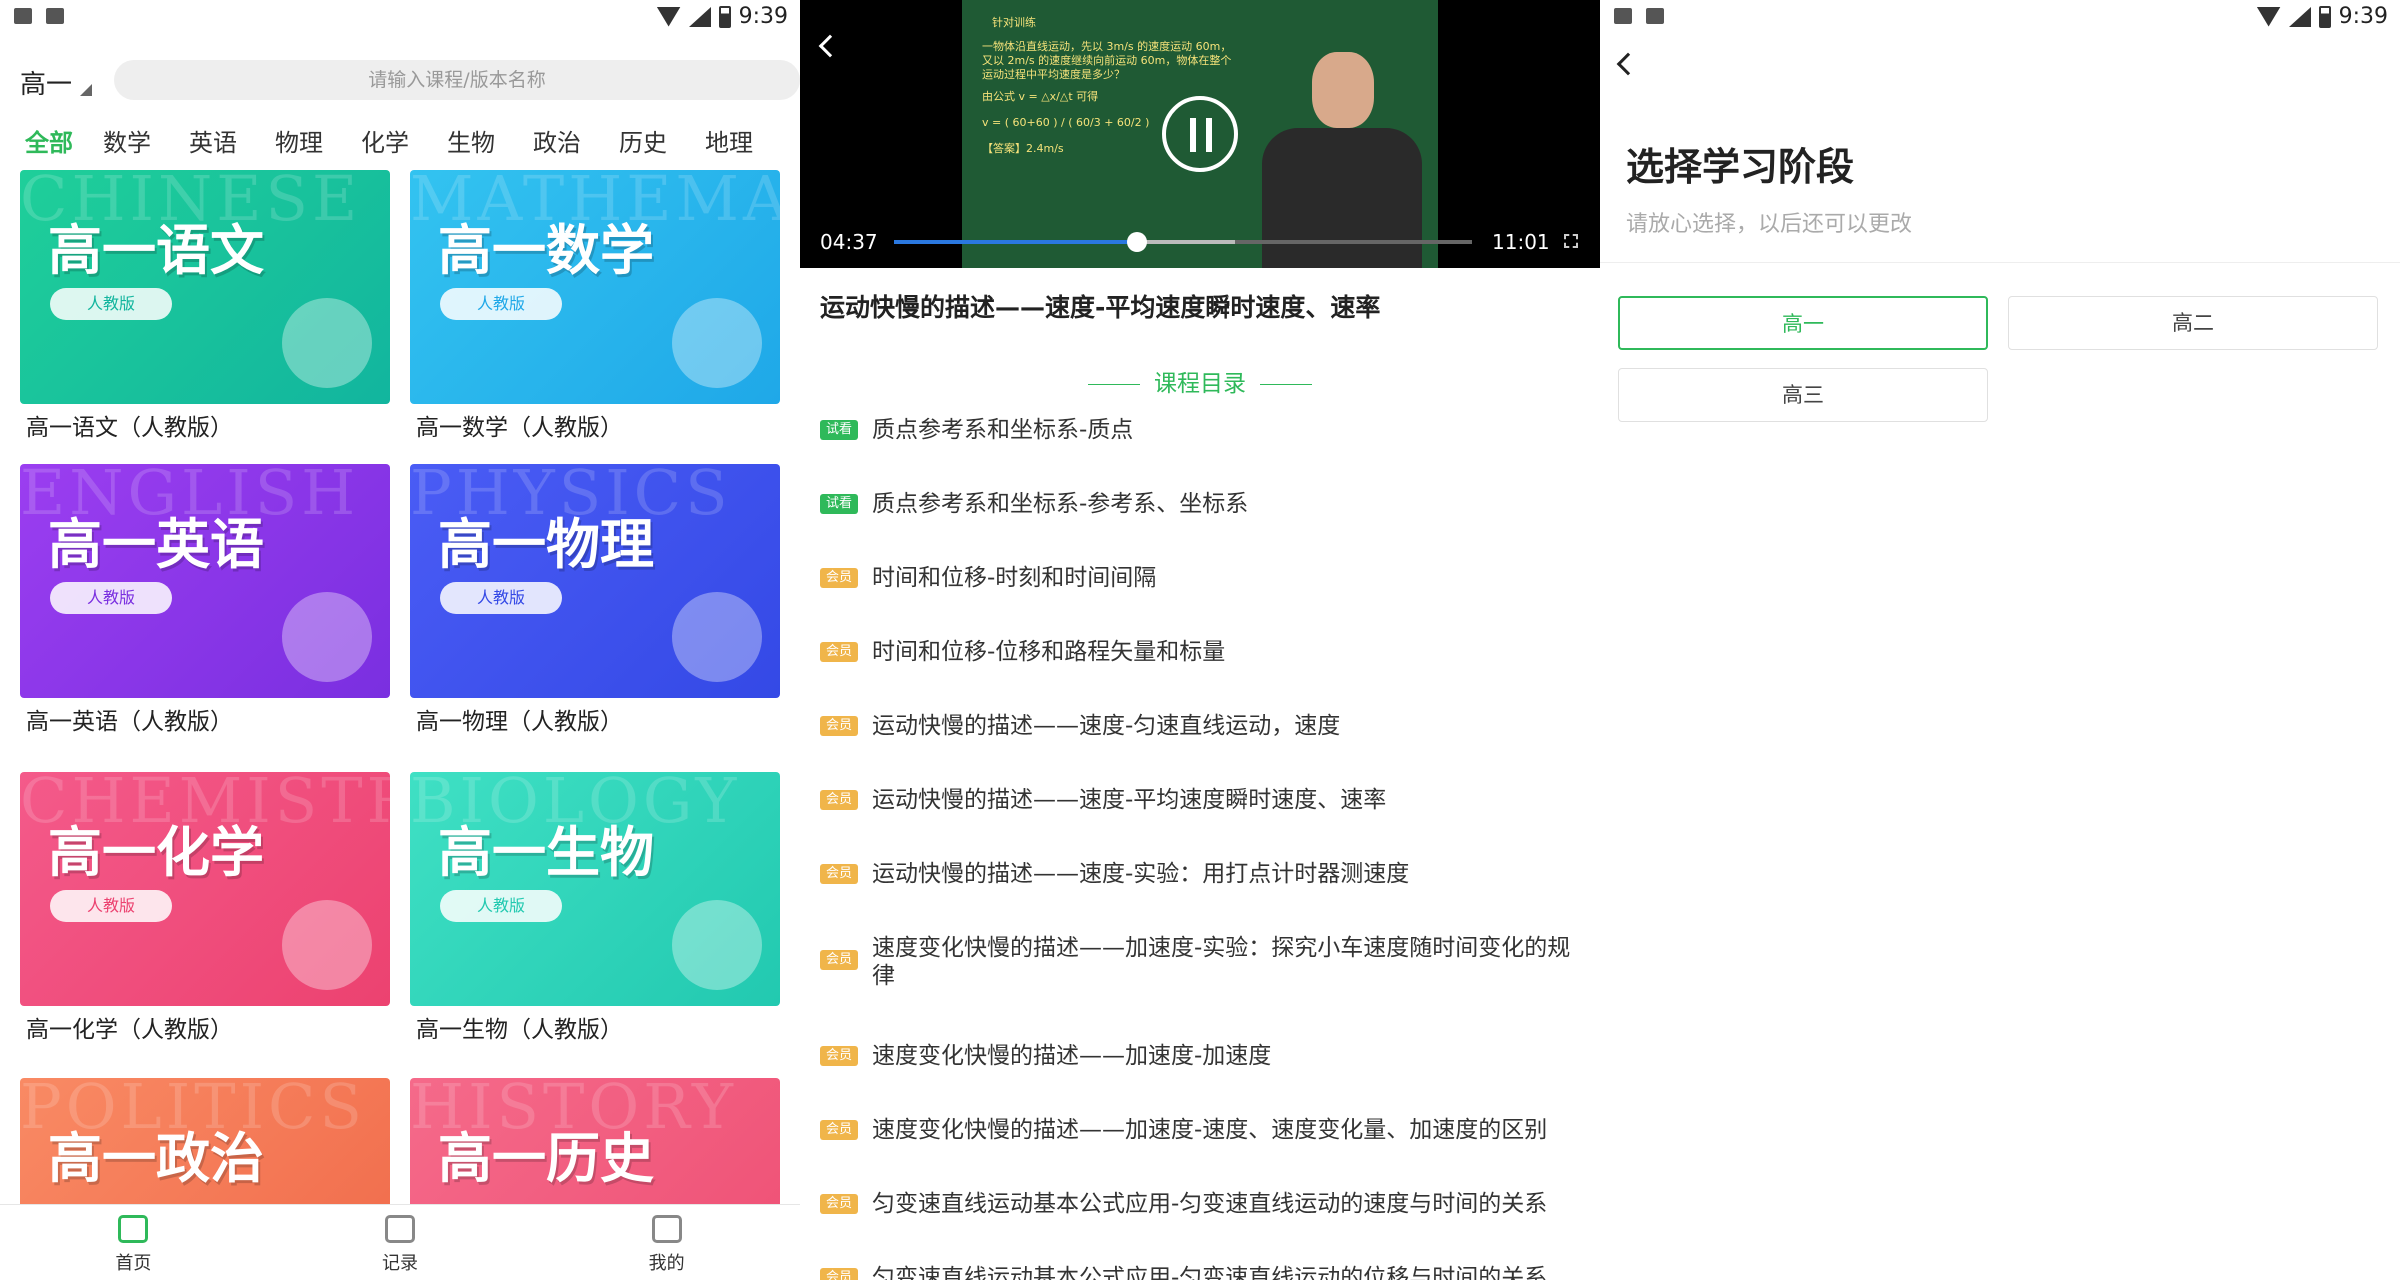 Image resolution: width=2400 pixels, height=1280 pixels. Describe the element at coordinates (1210, 1130) in the screenshot. I see `lesson-title: 速度变化快慢的描述——加速度-速度、速度变化量、加速度的区别` at that location.